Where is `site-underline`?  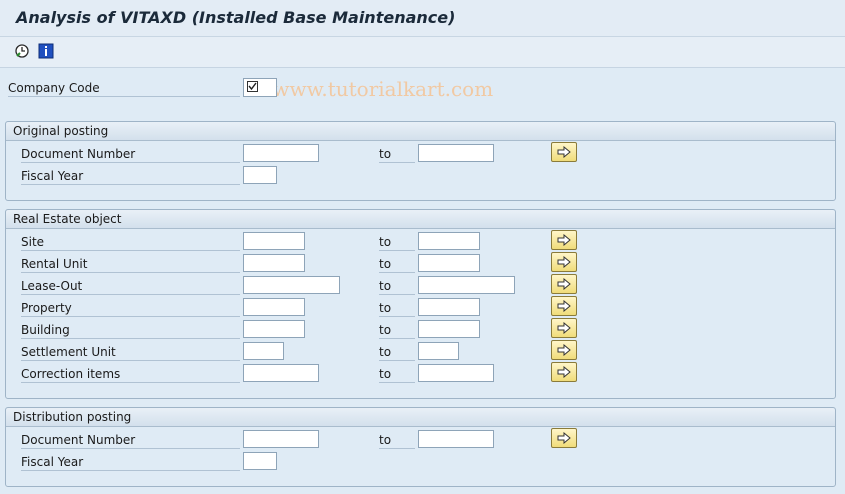 site-underline is located at coordinates (130, 250).